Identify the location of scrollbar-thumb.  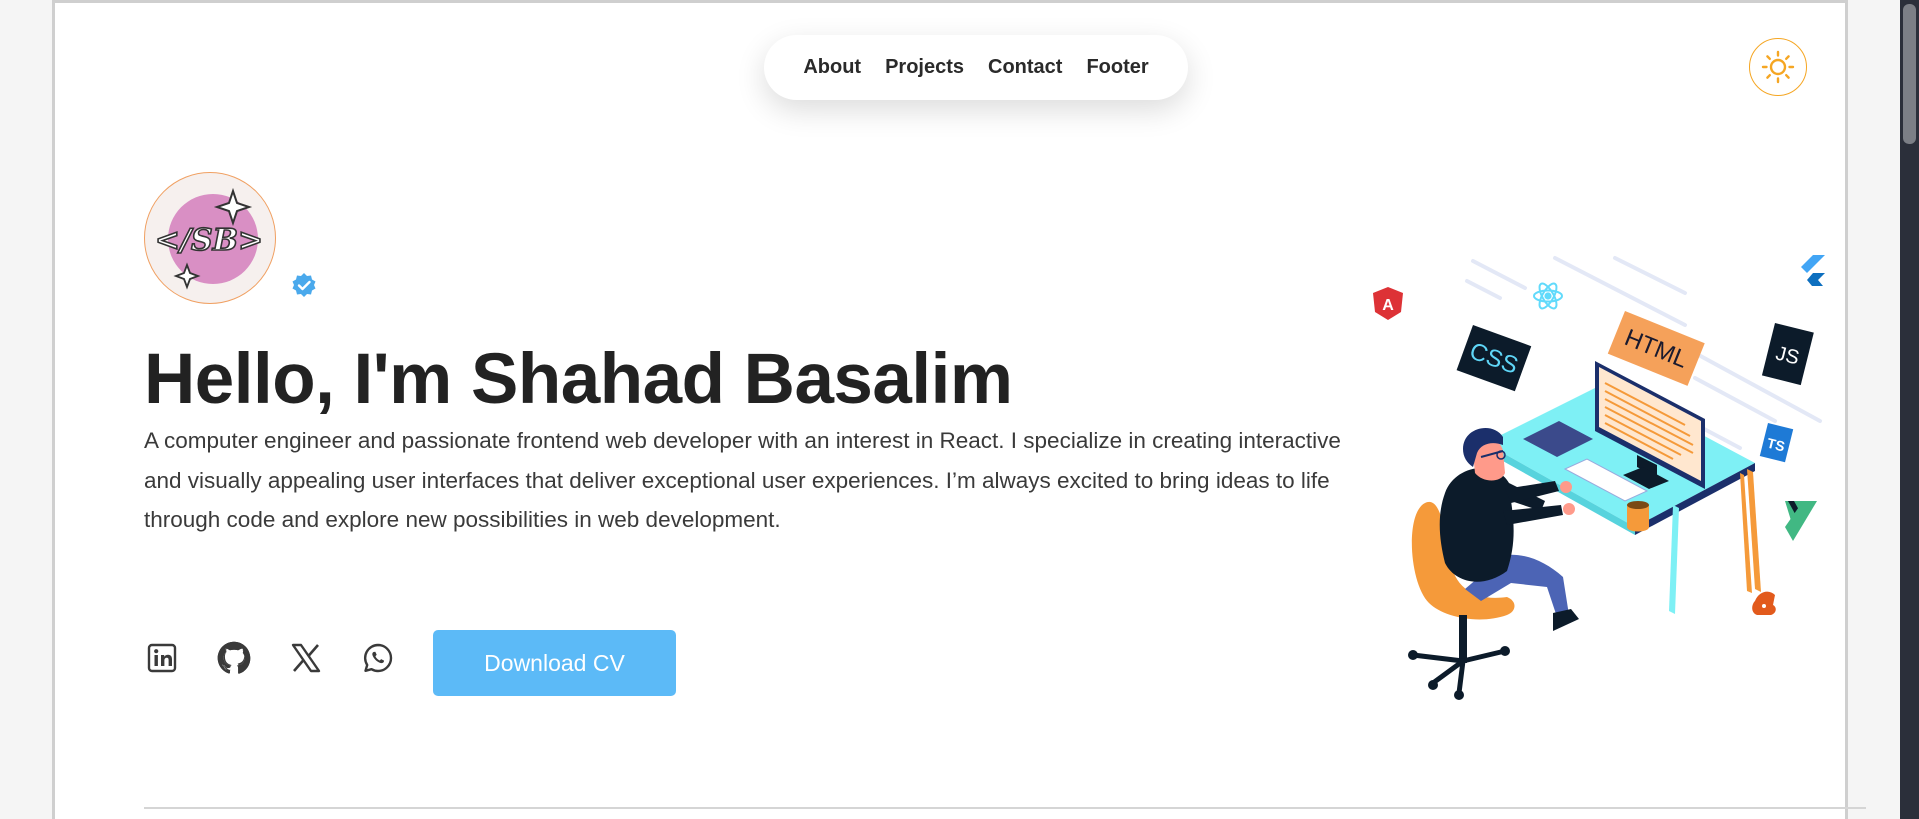
(1909, 74).